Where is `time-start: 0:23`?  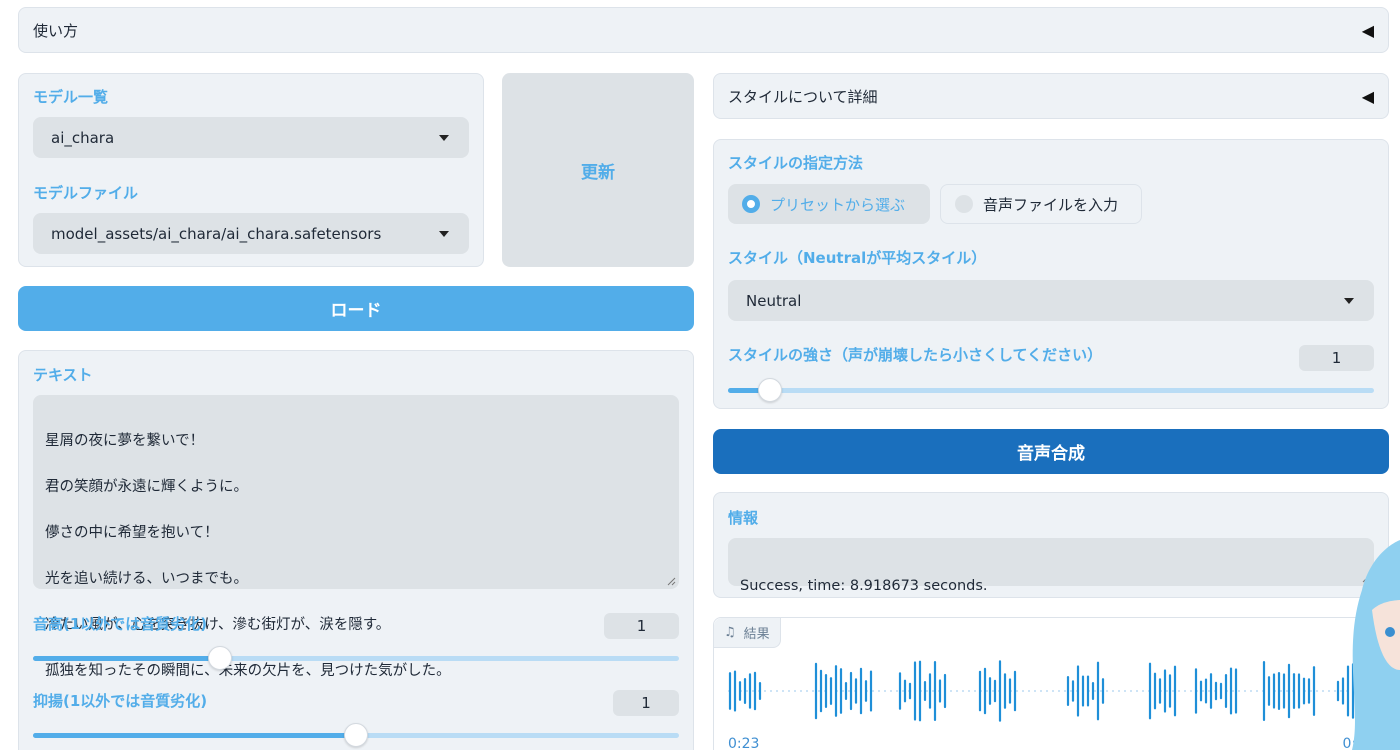
time-start: 0:23 is located at coordinates (744, 743).